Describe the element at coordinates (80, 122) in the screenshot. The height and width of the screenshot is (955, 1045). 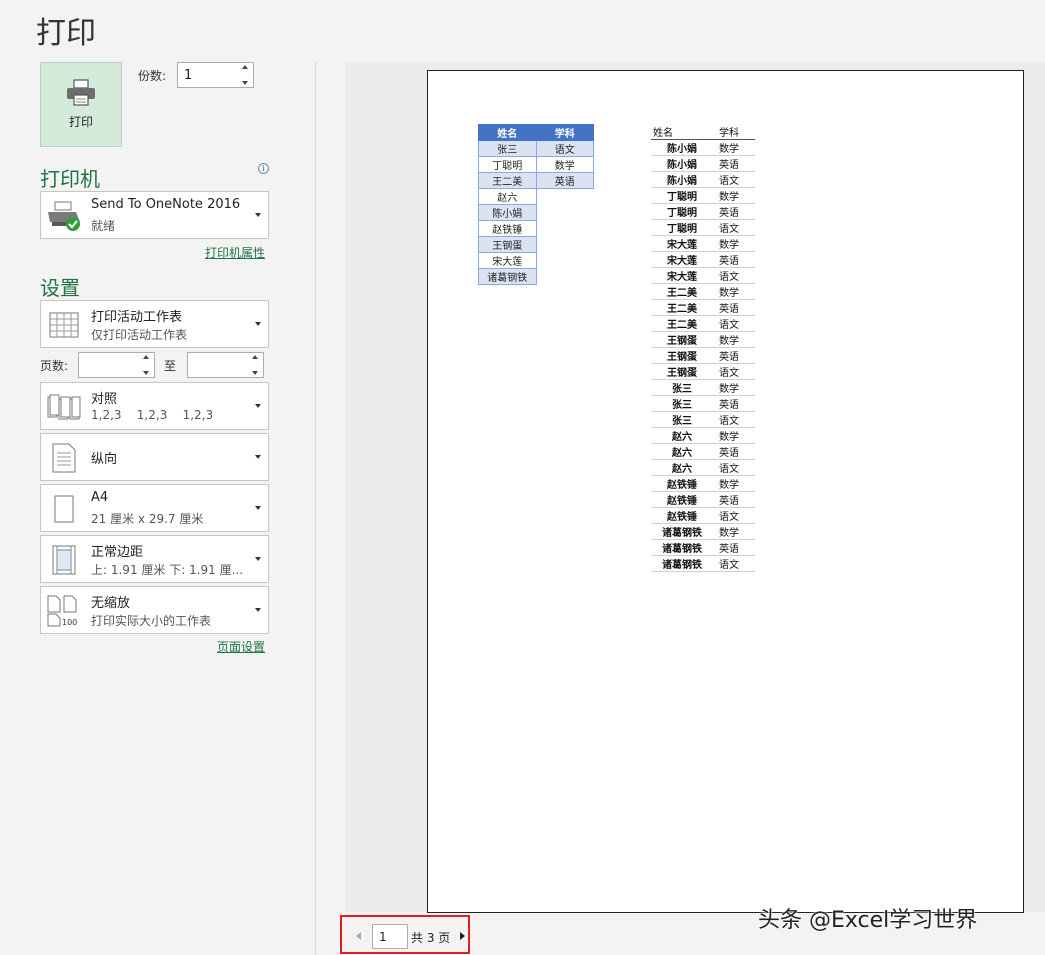
I see `print-button-label: 打印` at that location.